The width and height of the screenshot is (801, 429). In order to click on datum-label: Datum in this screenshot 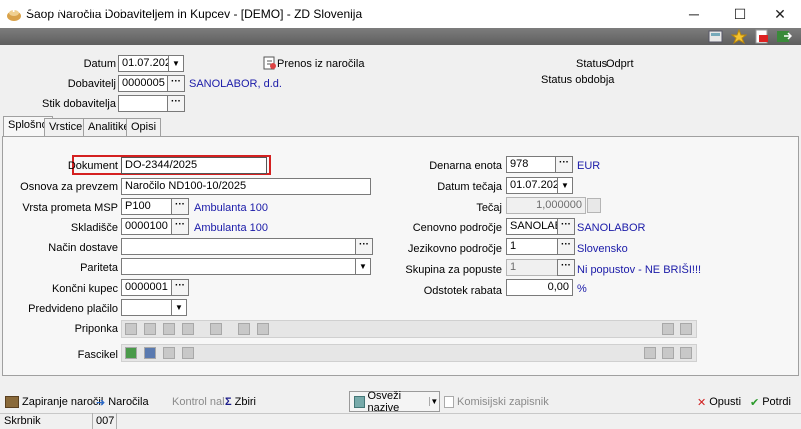, I will do `click(99, 64)`.